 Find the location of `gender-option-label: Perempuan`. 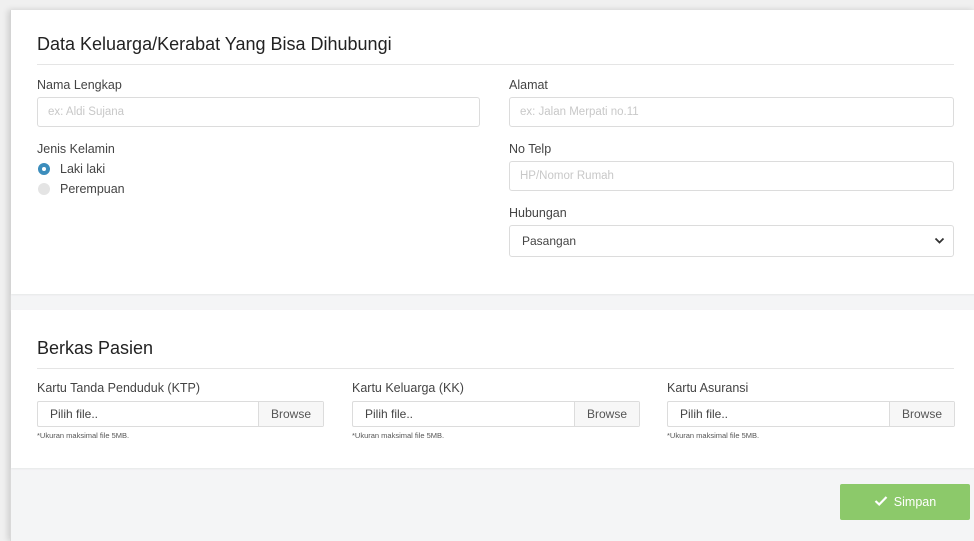

gender-option-label: Perempuan is located at coordinates (92, 189).